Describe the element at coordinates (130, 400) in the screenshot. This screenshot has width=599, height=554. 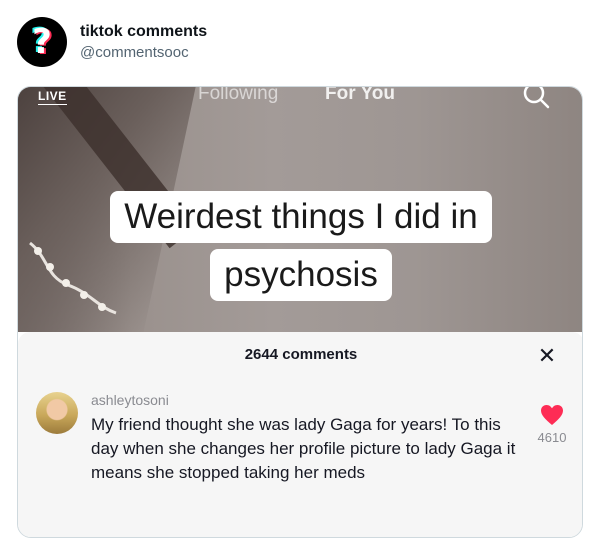
I see `comment-username: ashleytosoni` at that location.